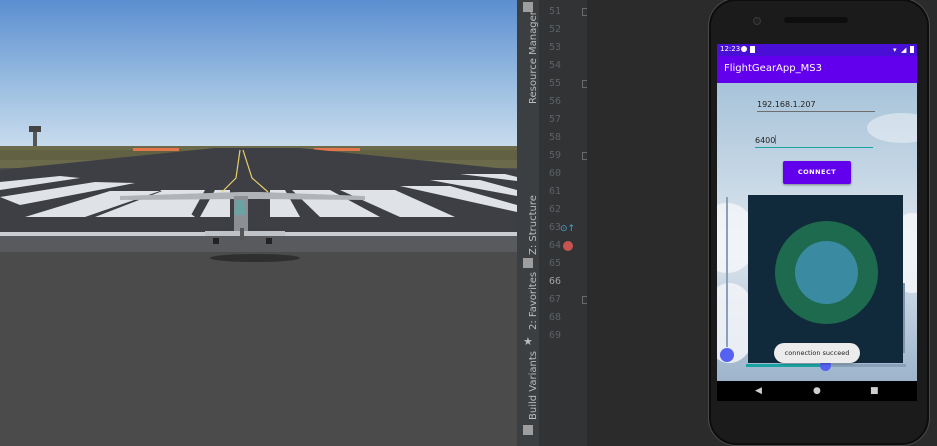  I want to click on ip-address-value: 192.168.1.207, so click(786, 104).